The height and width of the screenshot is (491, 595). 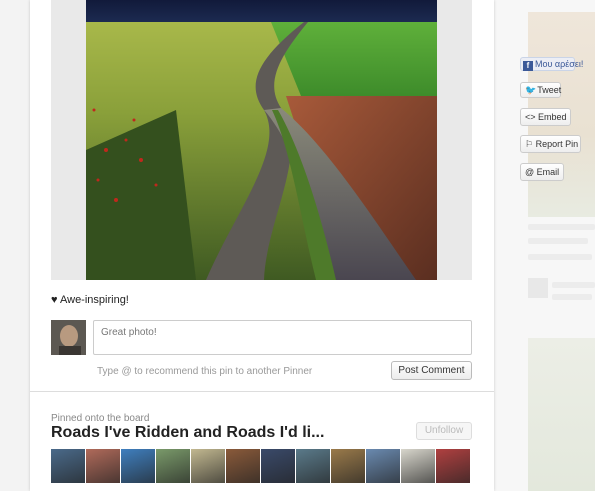 I want to click on post-comment-button: Post Comment, so click(x=431, y=370).